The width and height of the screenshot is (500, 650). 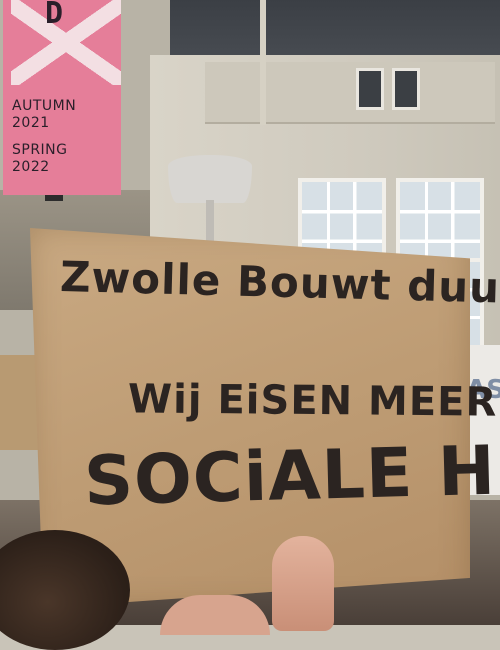 What do you see at coordinates (263, 62) in the screenshot?
I see `drain-pipe` at bounding box center [263, 62].